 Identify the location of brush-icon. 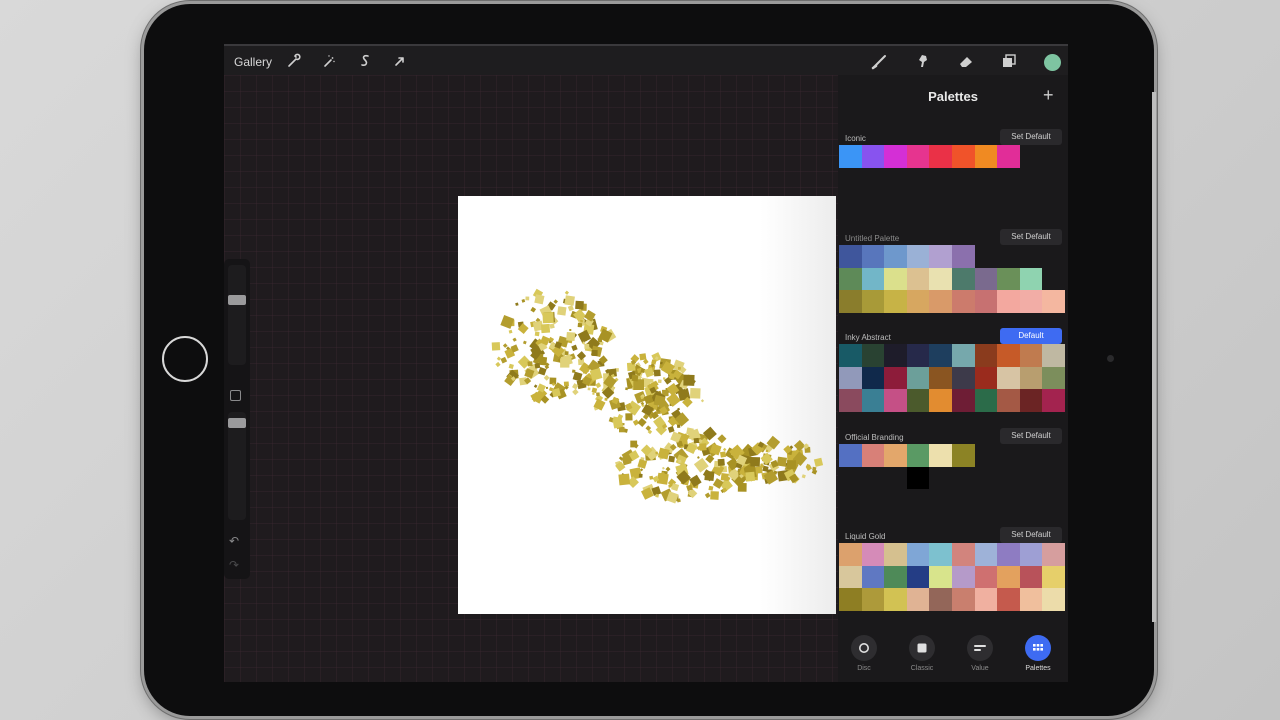
(880, 61).